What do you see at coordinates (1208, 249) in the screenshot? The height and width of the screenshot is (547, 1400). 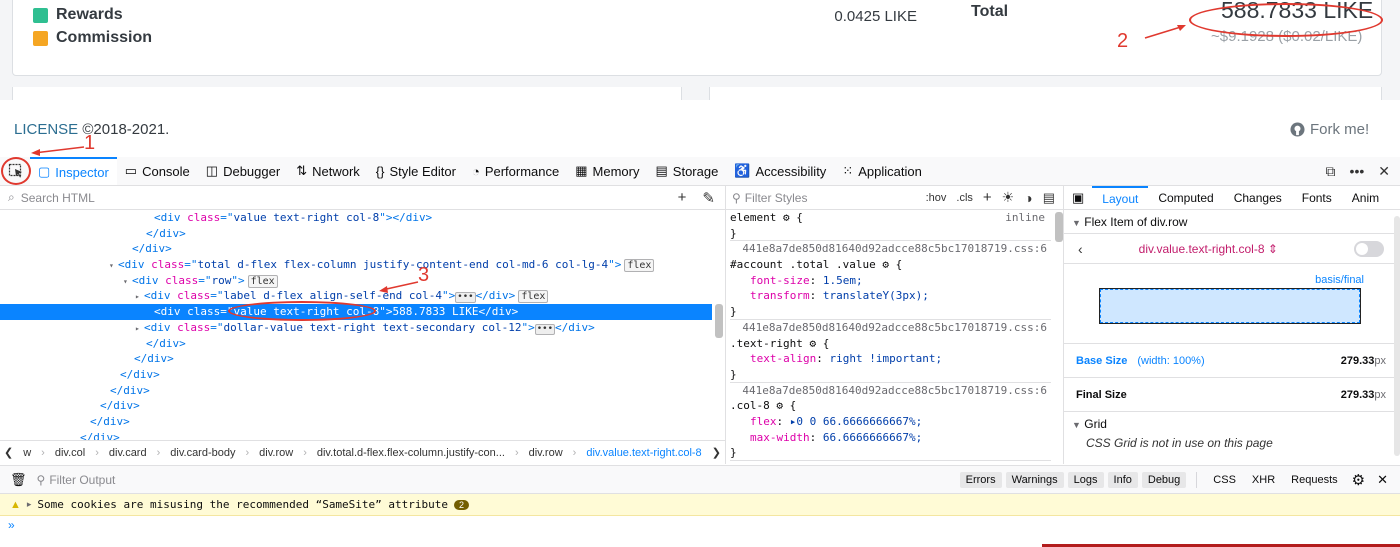 I see `flex-item-selector: div.value.text-right.col-8 ⇕` at bounding box center [1208, 249].